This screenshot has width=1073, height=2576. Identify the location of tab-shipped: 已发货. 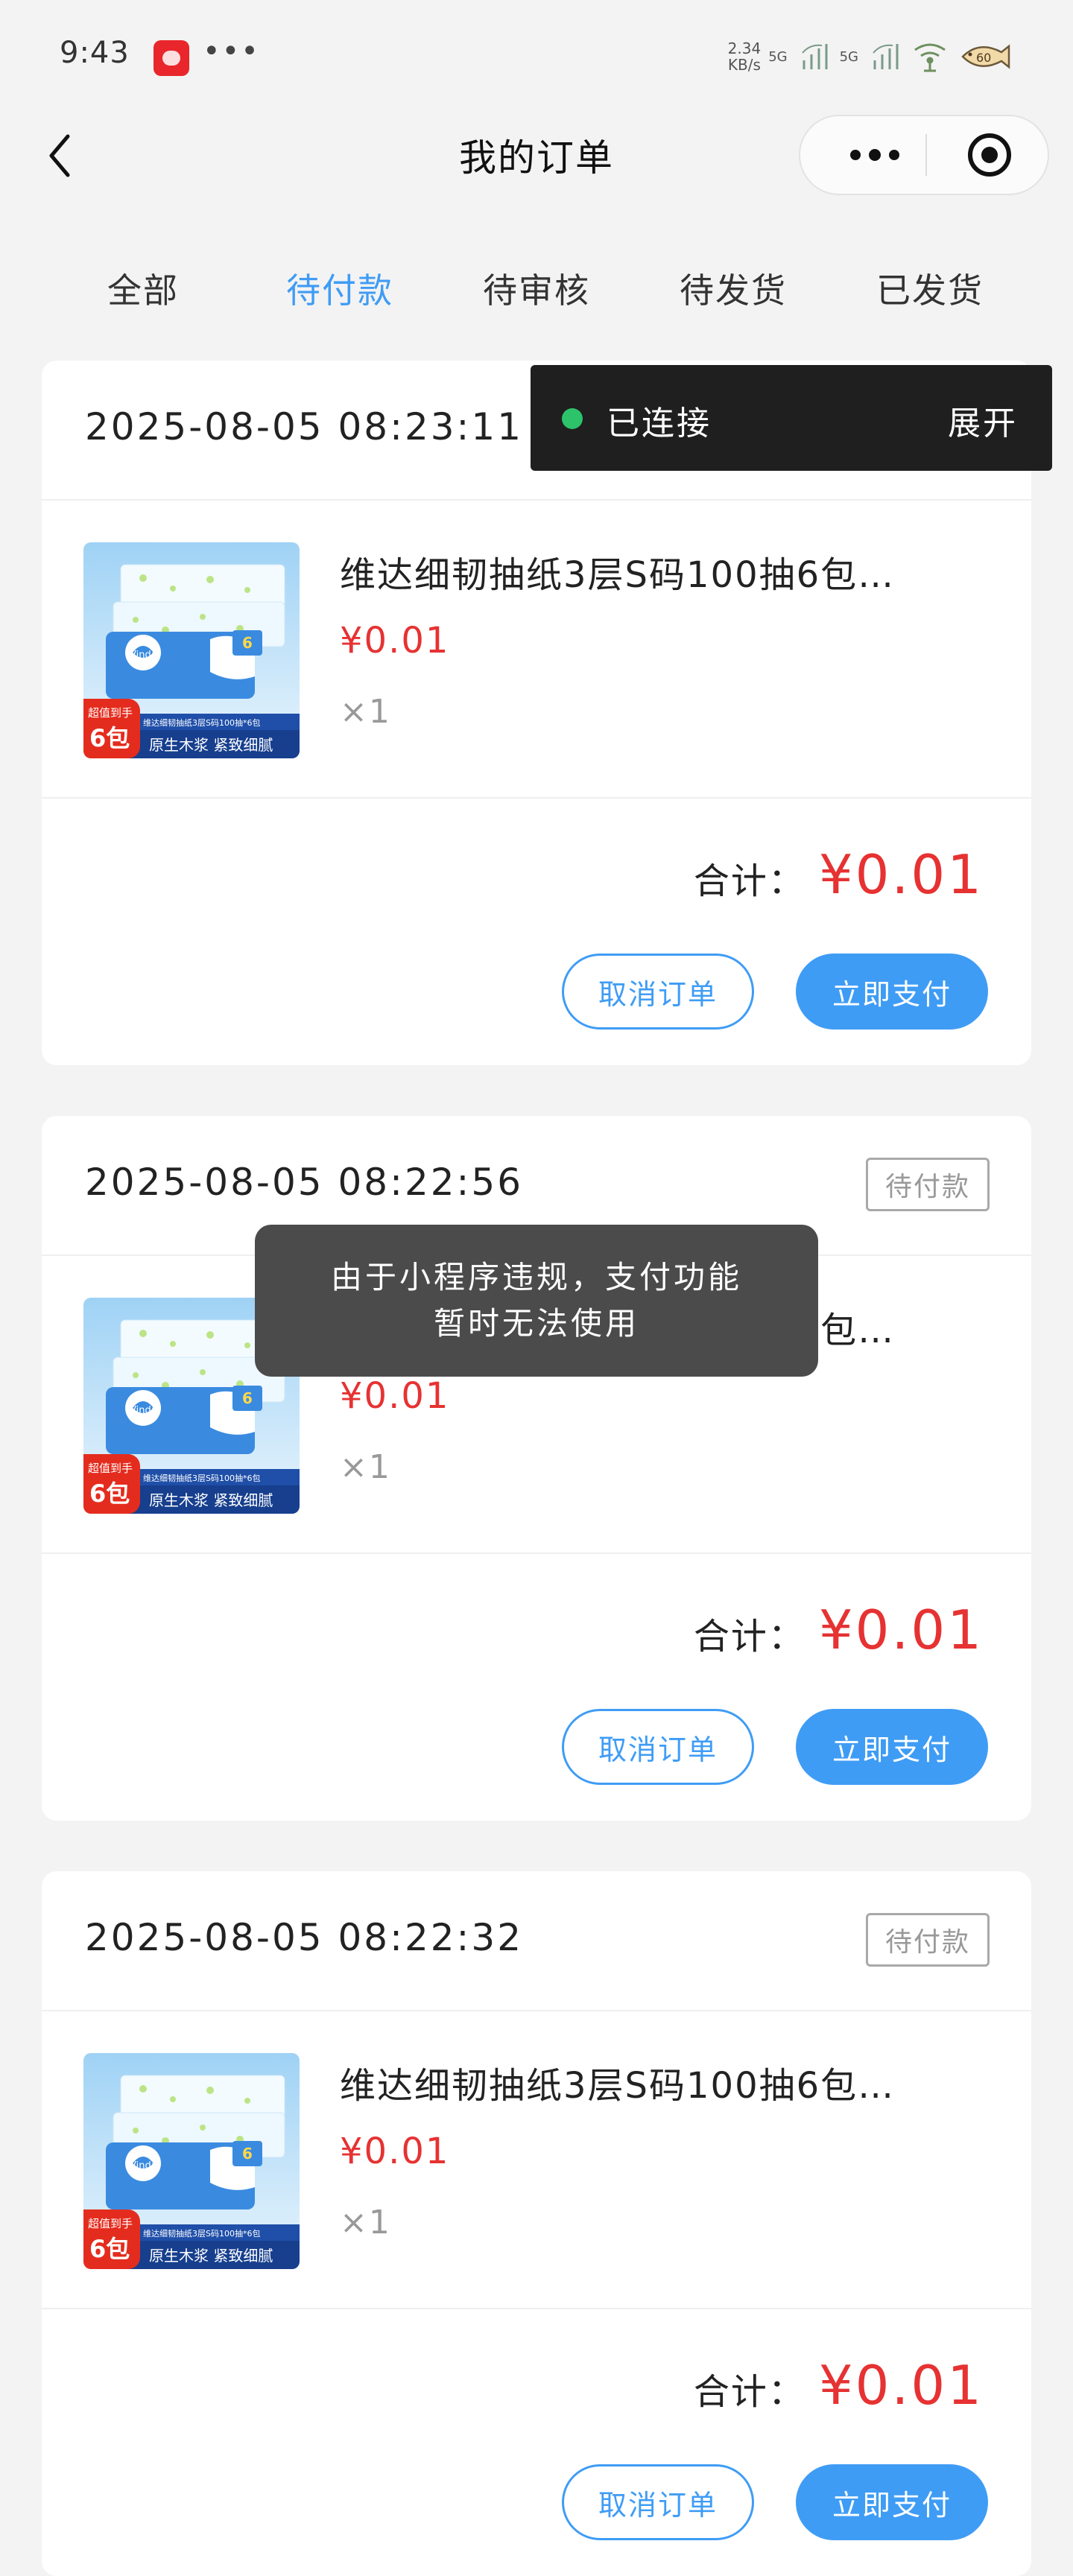
(930, 291).